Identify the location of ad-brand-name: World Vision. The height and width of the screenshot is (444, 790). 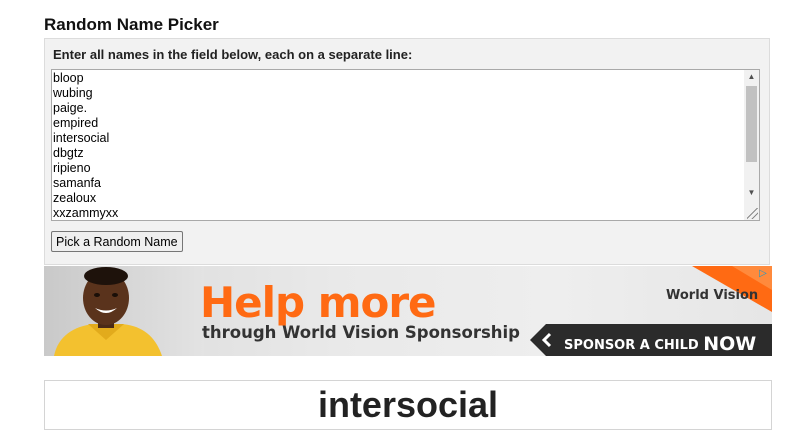
(712, 295).